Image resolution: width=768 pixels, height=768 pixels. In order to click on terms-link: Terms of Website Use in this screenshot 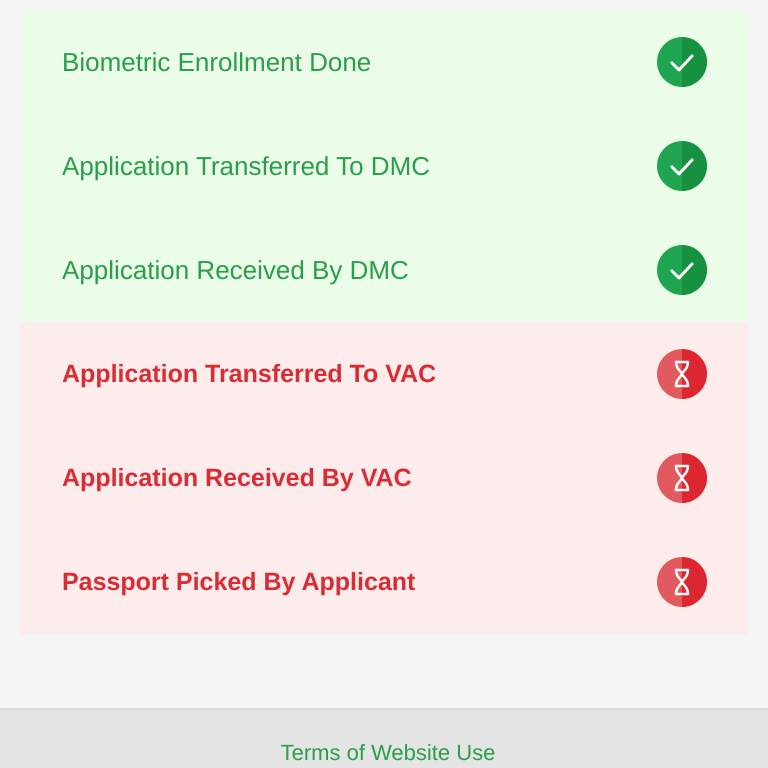, I will do `click(388, 753)`.